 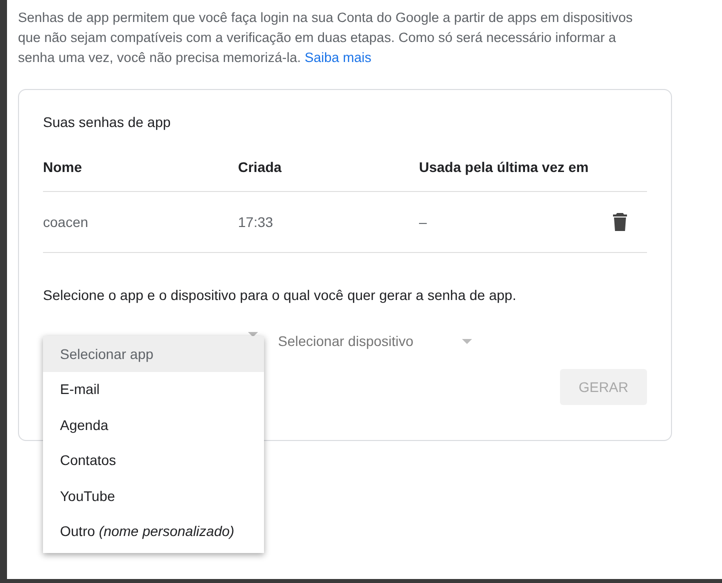 I want to click on intro-paragraph: Senhas de app permitem que você faça login na sua Conta do Google a partir de apps em dispositivos que não sejam compatíveis com a verificação em duas etapas. Como só será necessário informar a senha uma vez, você não precisa memorizá-la. Saiba mais, so click(x=326, y=38).